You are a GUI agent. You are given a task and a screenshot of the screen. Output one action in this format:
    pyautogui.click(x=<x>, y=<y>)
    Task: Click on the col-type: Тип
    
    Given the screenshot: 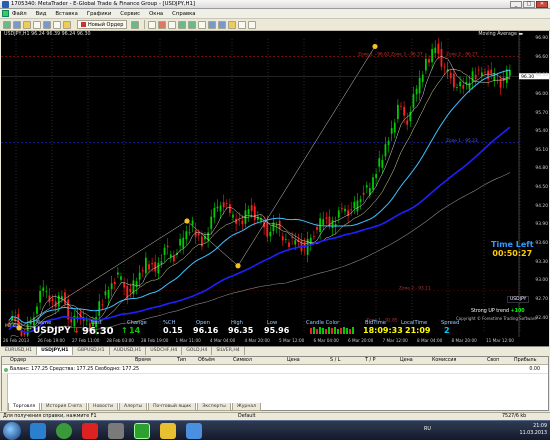 What is the action you would take?
    pyautogui.click(x=181, y=360)
    